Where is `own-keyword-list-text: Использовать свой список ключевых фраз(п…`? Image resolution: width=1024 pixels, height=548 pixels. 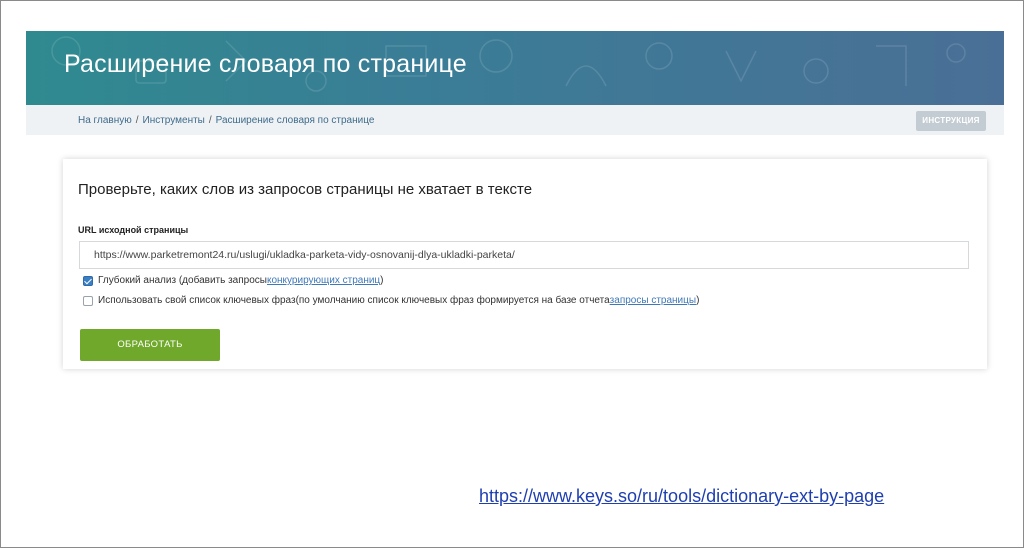
own-keyword-list-text: Использовать свой список ключевых фраз(п… is located at coordinates (354, 300).